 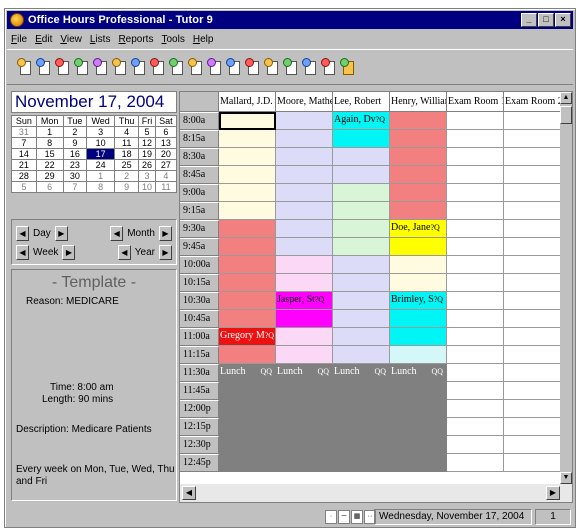 I want to click on provider-column-header: Exam Room 2, so click(x=532, y=102).